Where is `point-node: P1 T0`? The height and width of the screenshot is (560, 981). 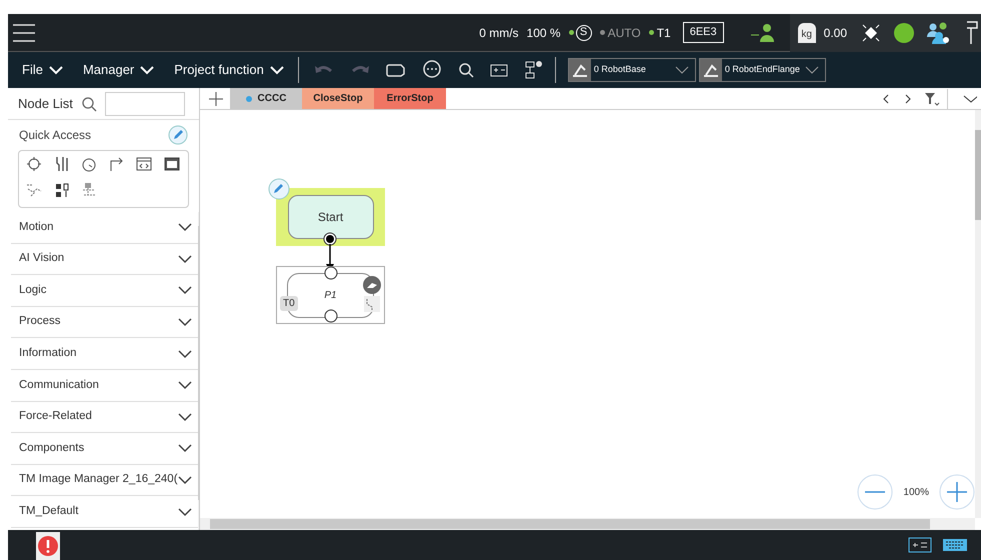 point-node: P1 T0 is located at coordinates (330, 295).